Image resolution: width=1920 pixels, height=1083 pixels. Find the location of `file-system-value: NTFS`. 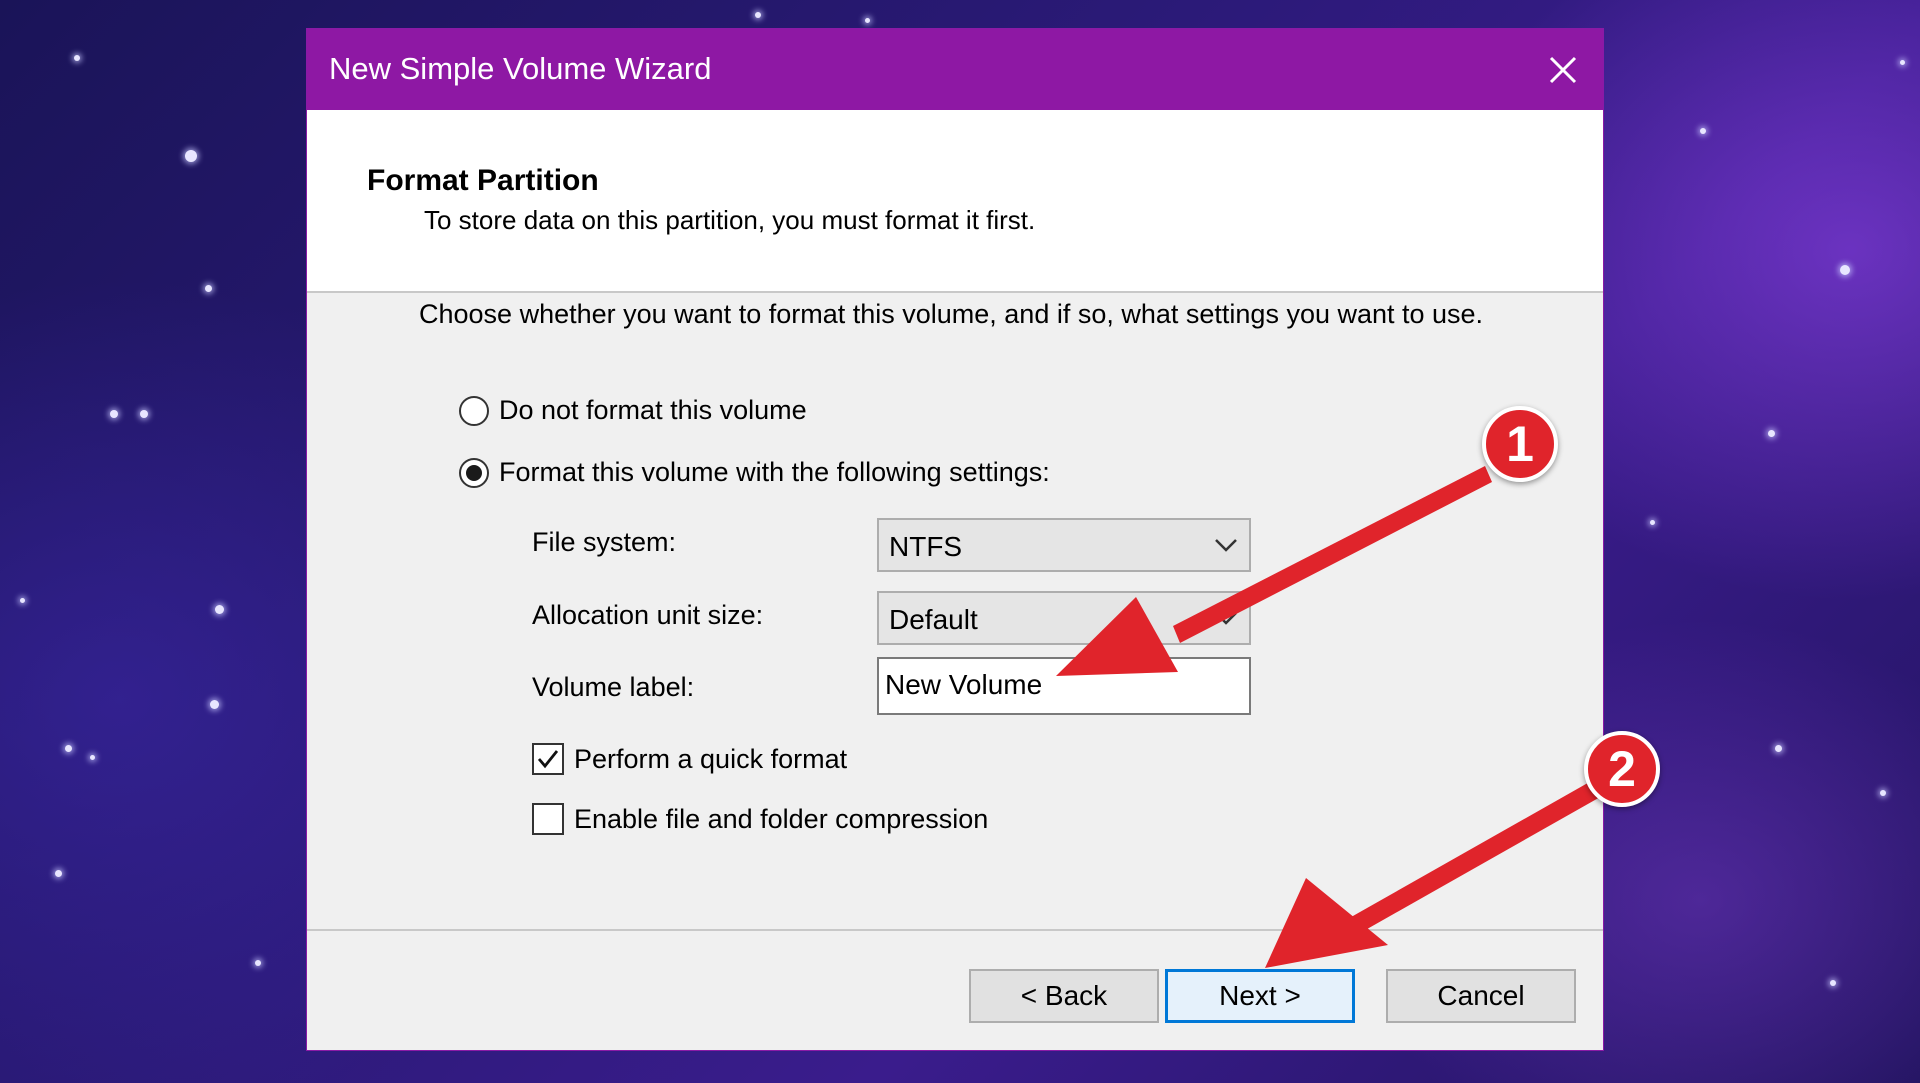

file-system-value: NTFS is located at coordinates (926, 546).